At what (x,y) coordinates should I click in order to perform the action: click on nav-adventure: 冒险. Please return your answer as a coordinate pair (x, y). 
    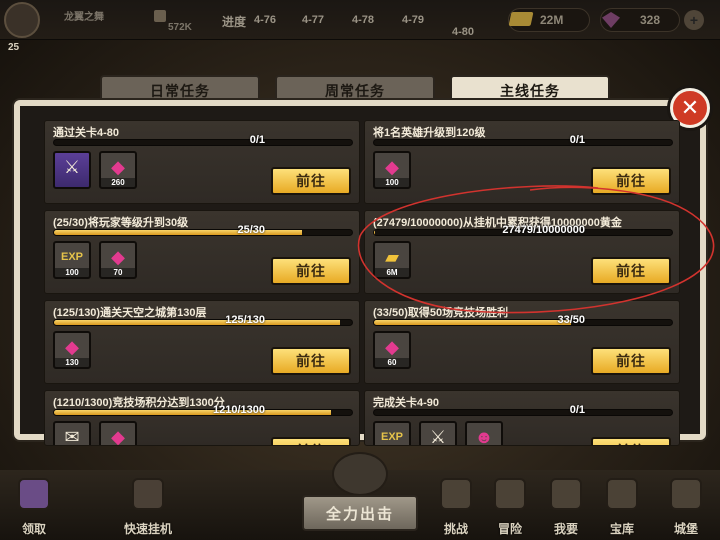
    Looking at the image, I should click on (510, 508).